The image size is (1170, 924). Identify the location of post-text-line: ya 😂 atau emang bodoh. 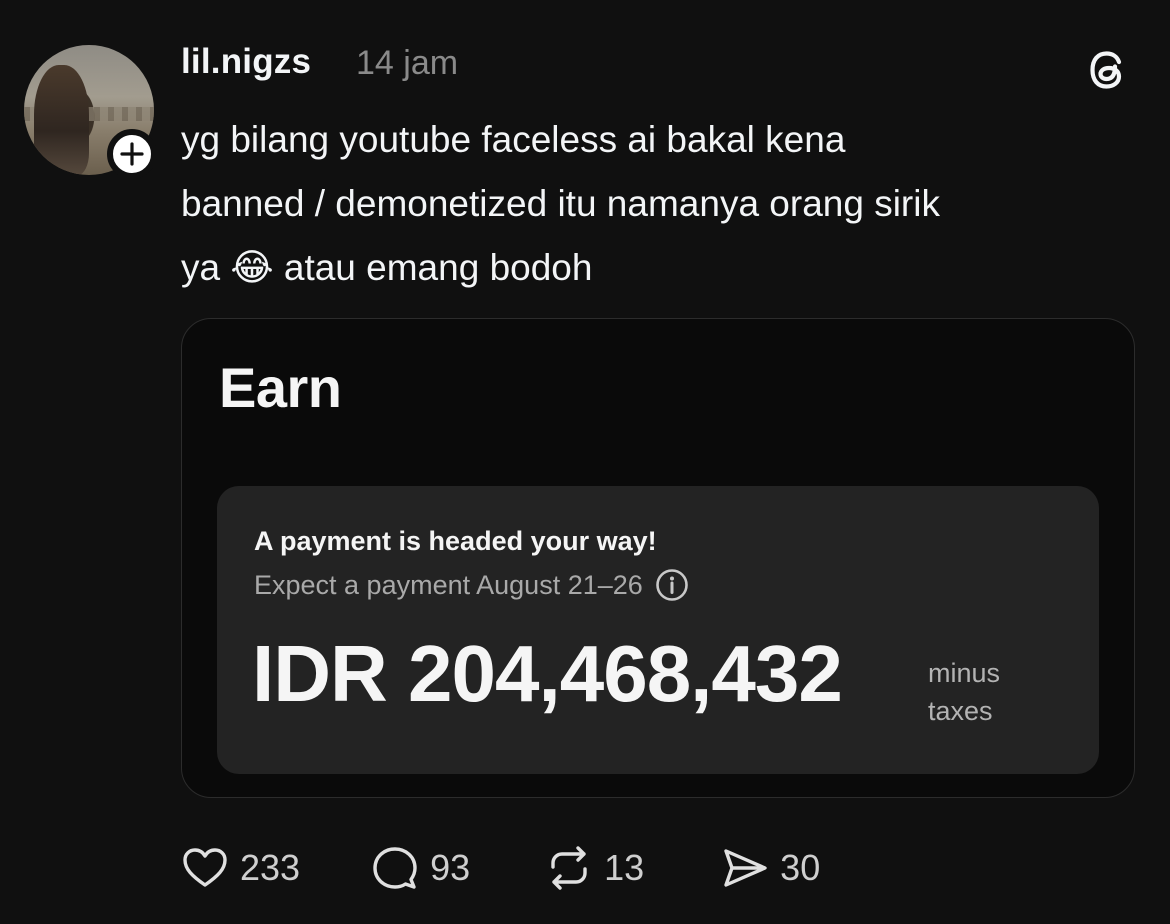
(387, 267).